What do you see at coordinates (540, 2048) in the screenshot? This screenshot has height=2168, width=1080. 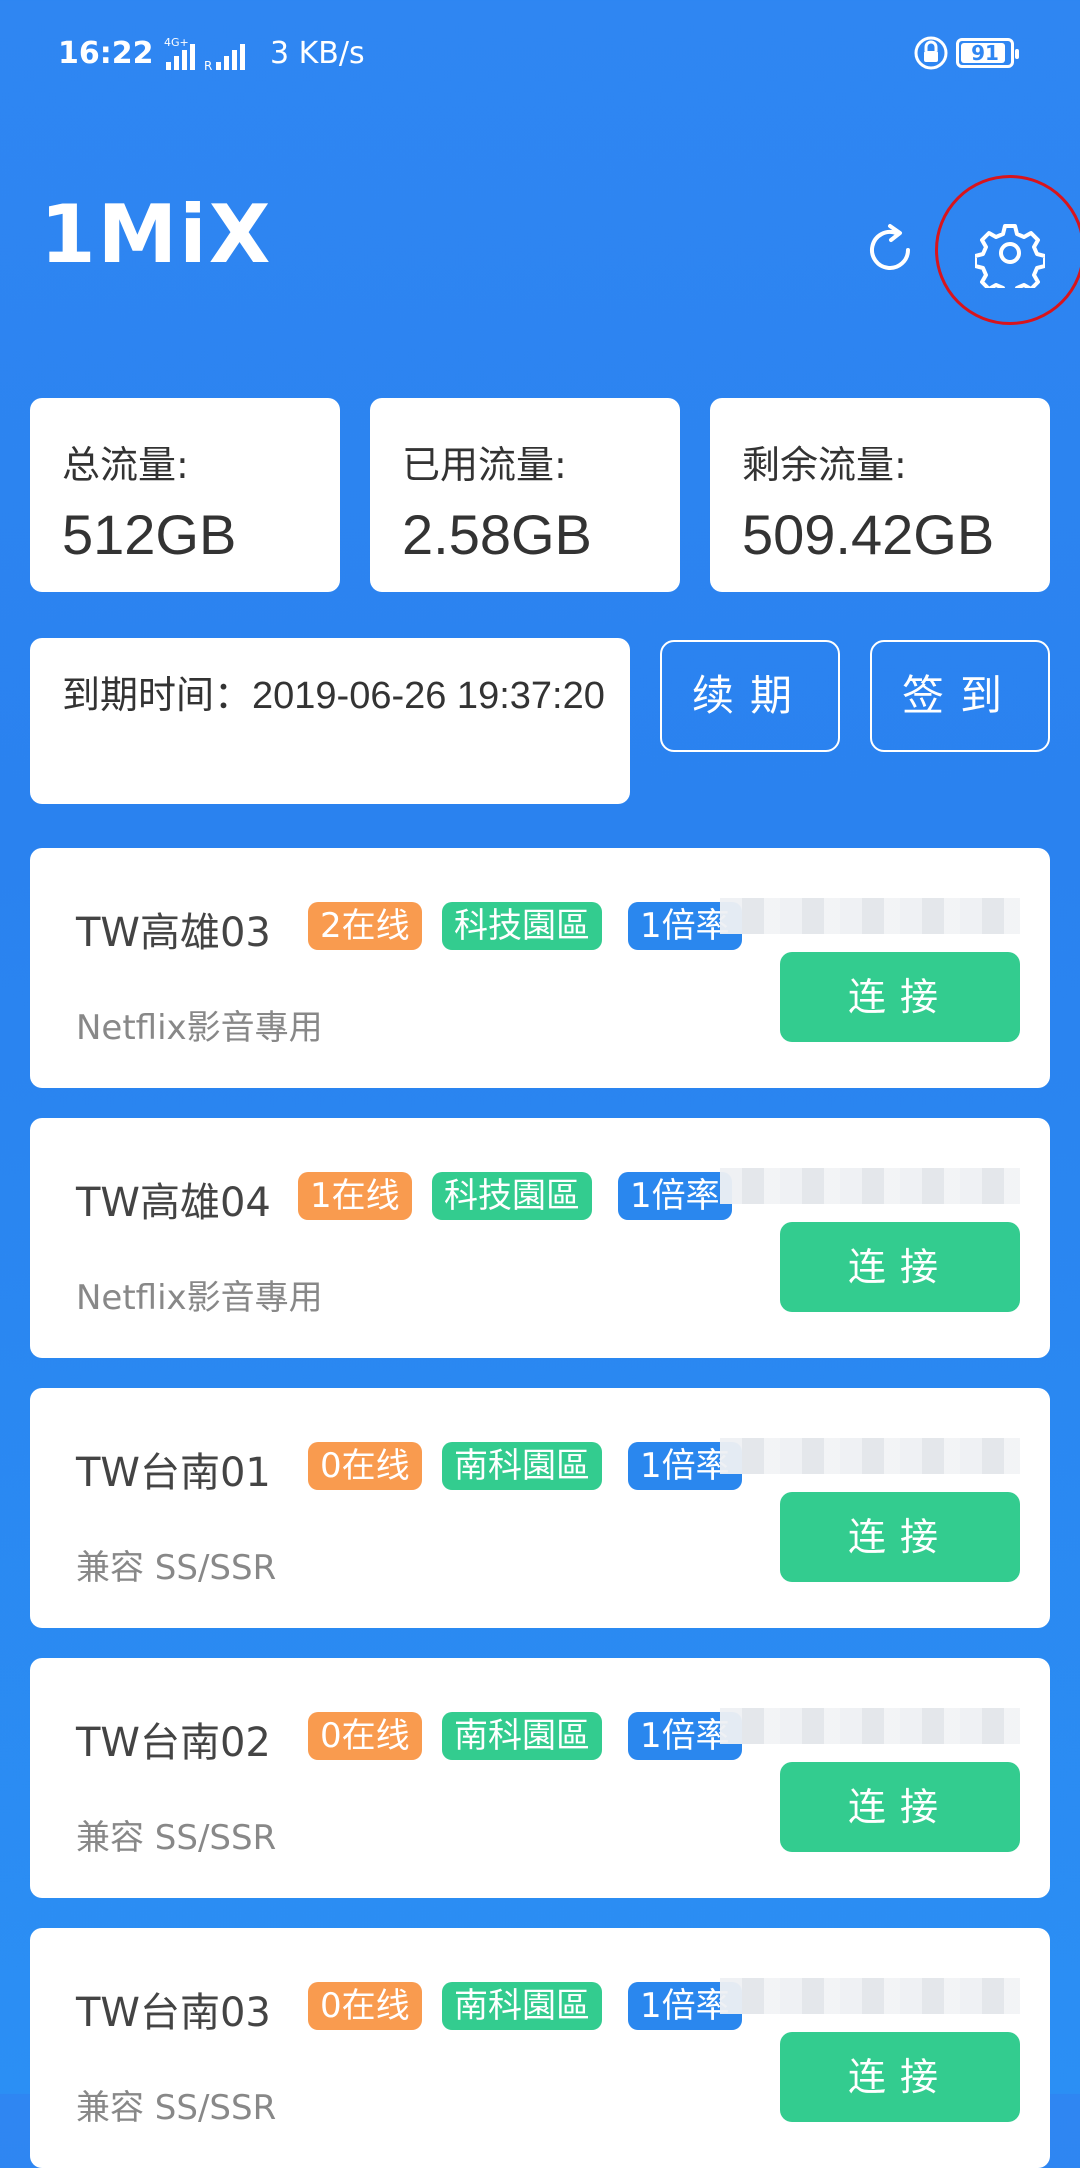 I see `server-card: TW台南03 0在线 南科園區 1倍率 兼容 SS/SSR 连接` at bounding box center [540, 2048].